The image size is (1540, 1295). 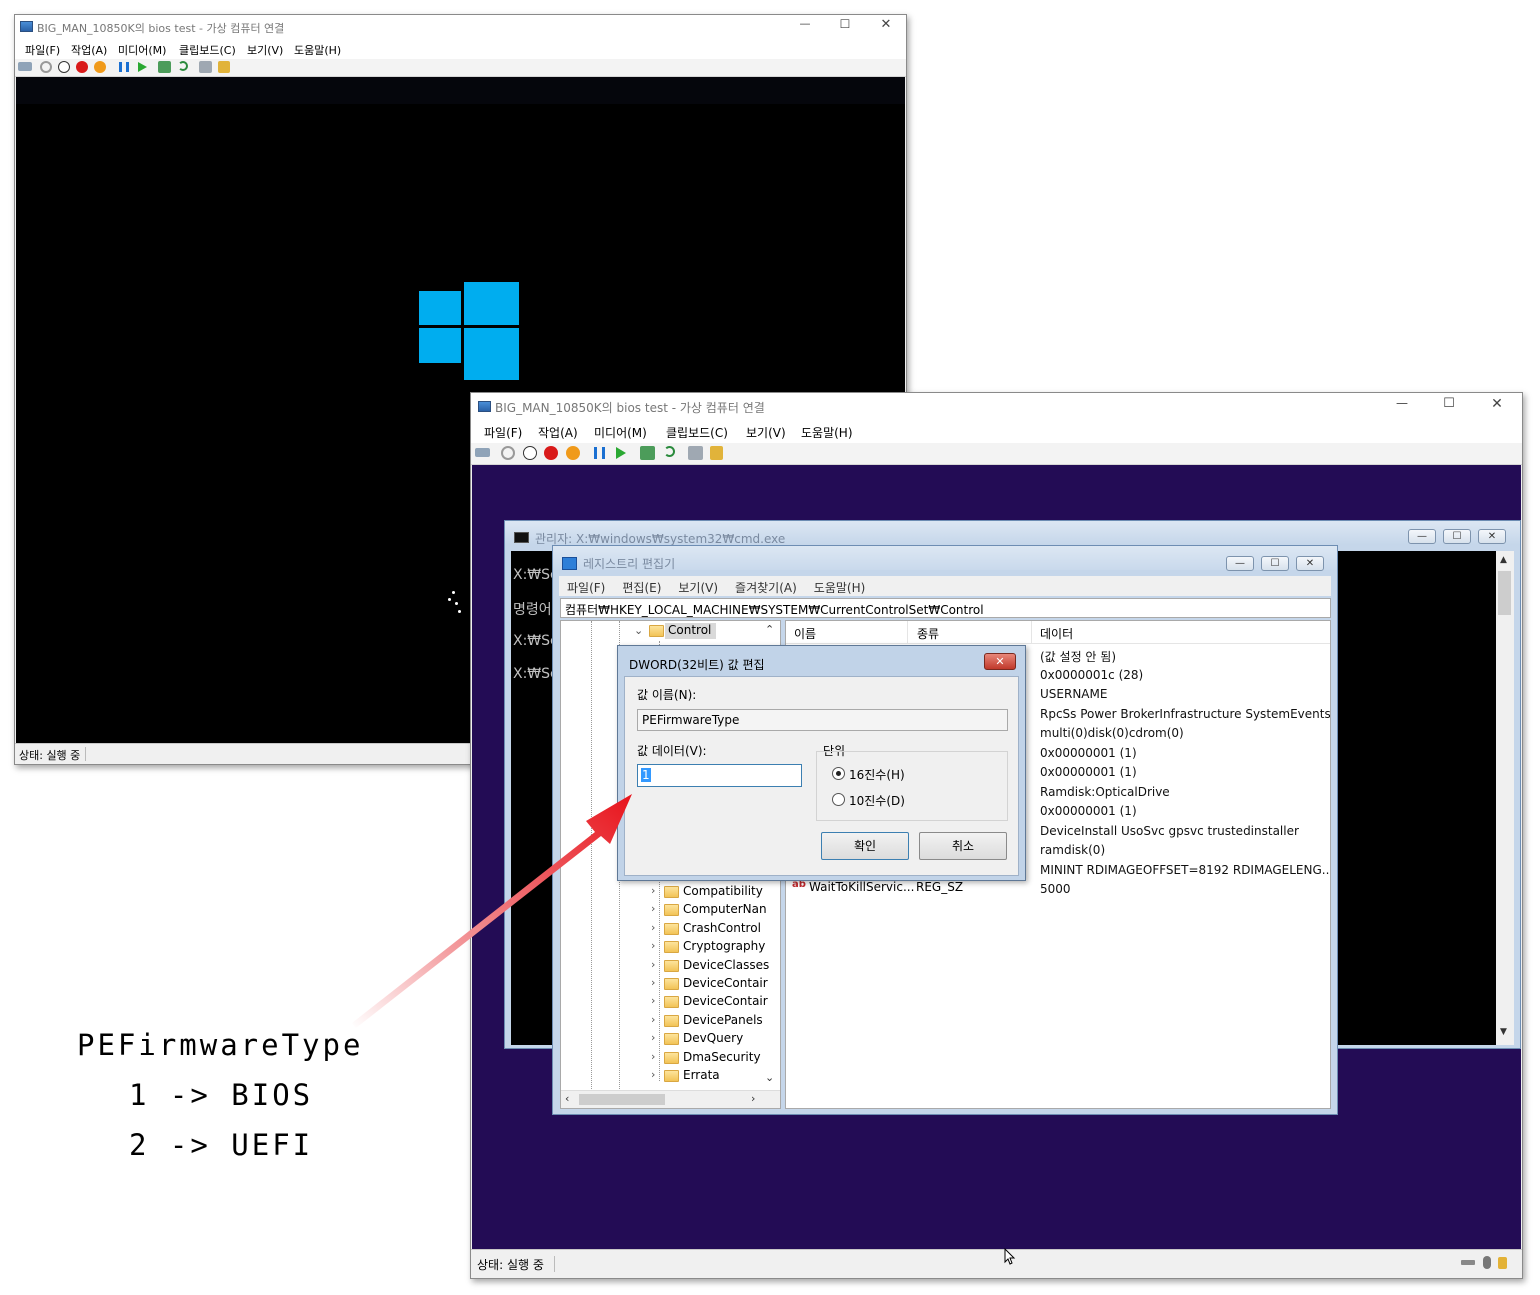 I want to click on tree-item-selected: ⌄ Control, so click(x=661, y=631).